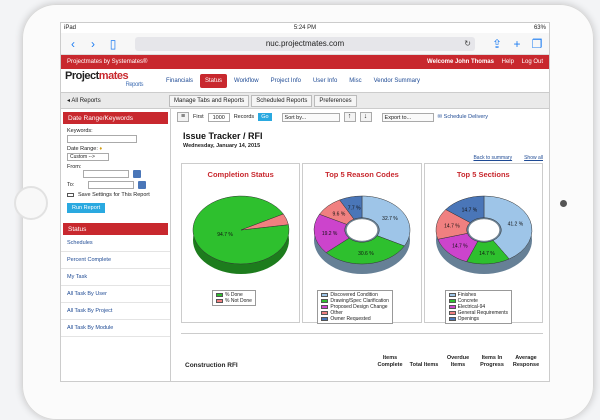 Image resolution: width=600 pixels, height=420 pixels. Describe the element at coordinates (218, 117) in the screenshot. I see `records-input: 1000` at that location.